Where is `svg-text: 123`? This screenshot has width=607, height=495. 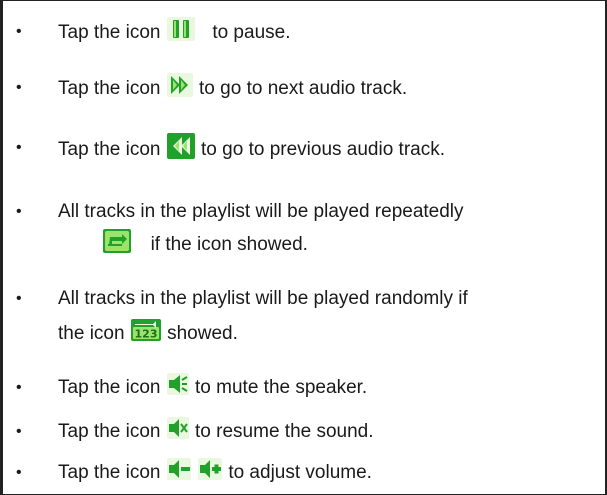 svg-text: 123 is located at coordinates (145, 334).